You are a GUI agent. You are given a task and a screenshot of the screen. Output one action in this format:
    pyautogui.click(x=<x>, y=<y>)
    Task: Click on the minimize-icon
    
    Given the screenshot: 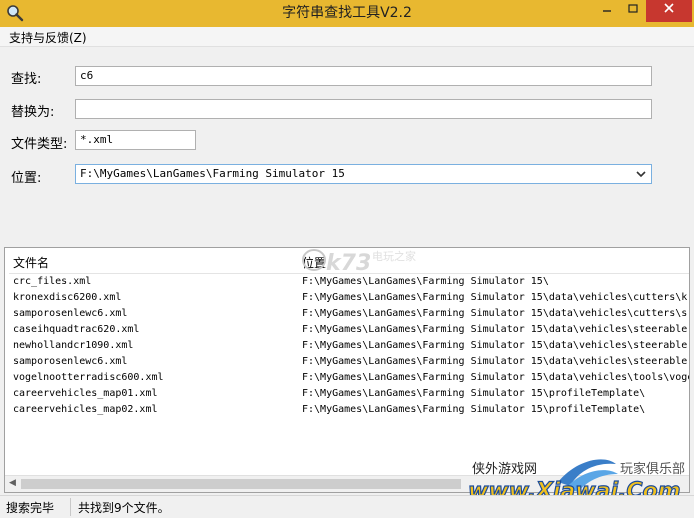 What is the action you would take?
    pyautogui.click(x=607, y=11)
    